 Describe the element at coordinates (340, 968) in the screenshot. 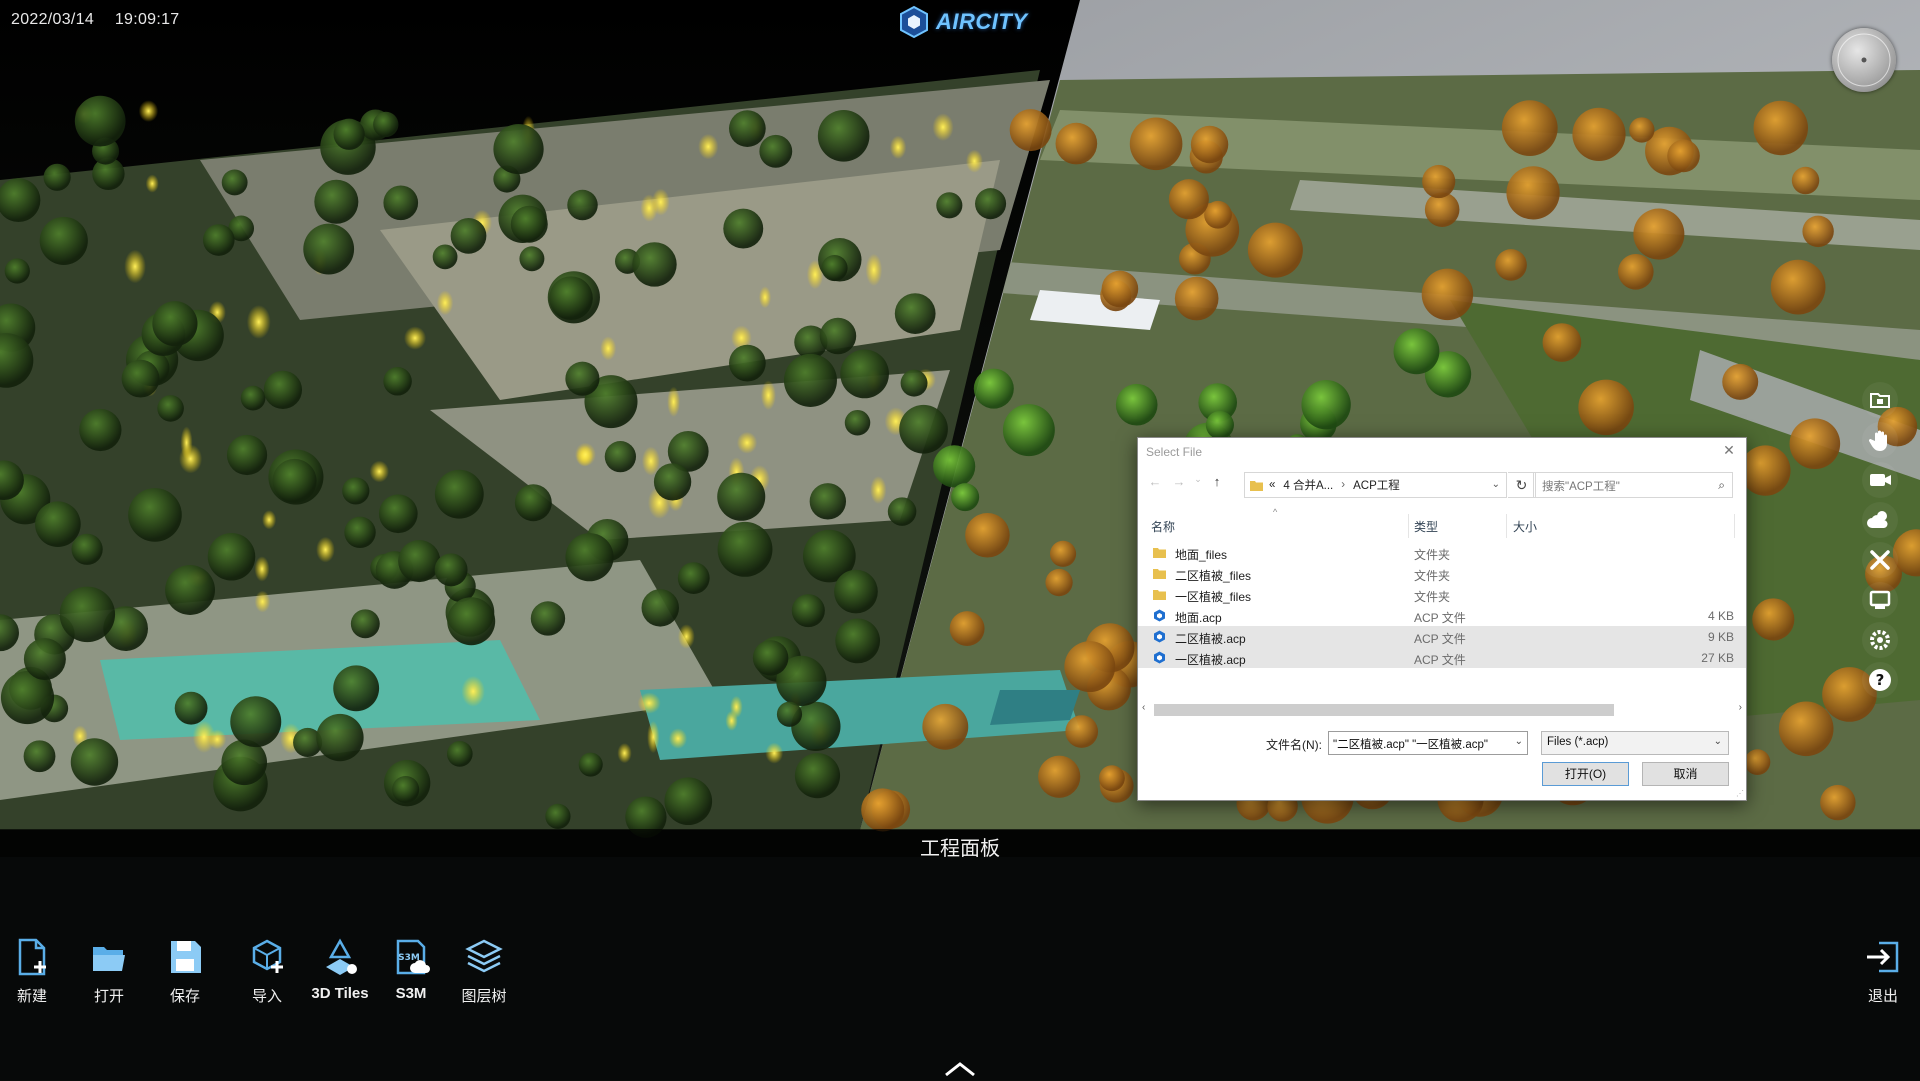

I see `3d-tiles-button: 3D Tiles` at that location.